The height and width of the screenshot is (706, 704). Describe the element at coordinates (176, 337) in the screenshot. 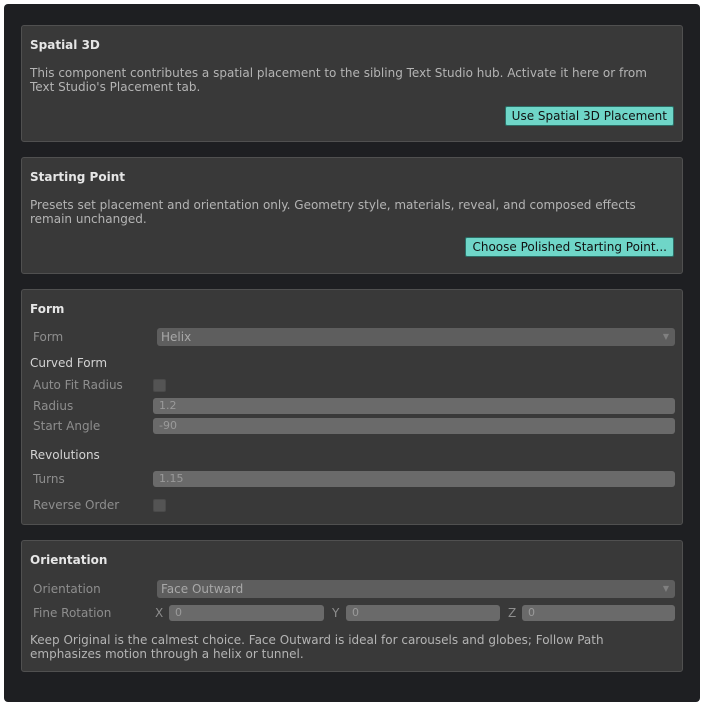

I see `form-dropdown-value: Helix` at that location.